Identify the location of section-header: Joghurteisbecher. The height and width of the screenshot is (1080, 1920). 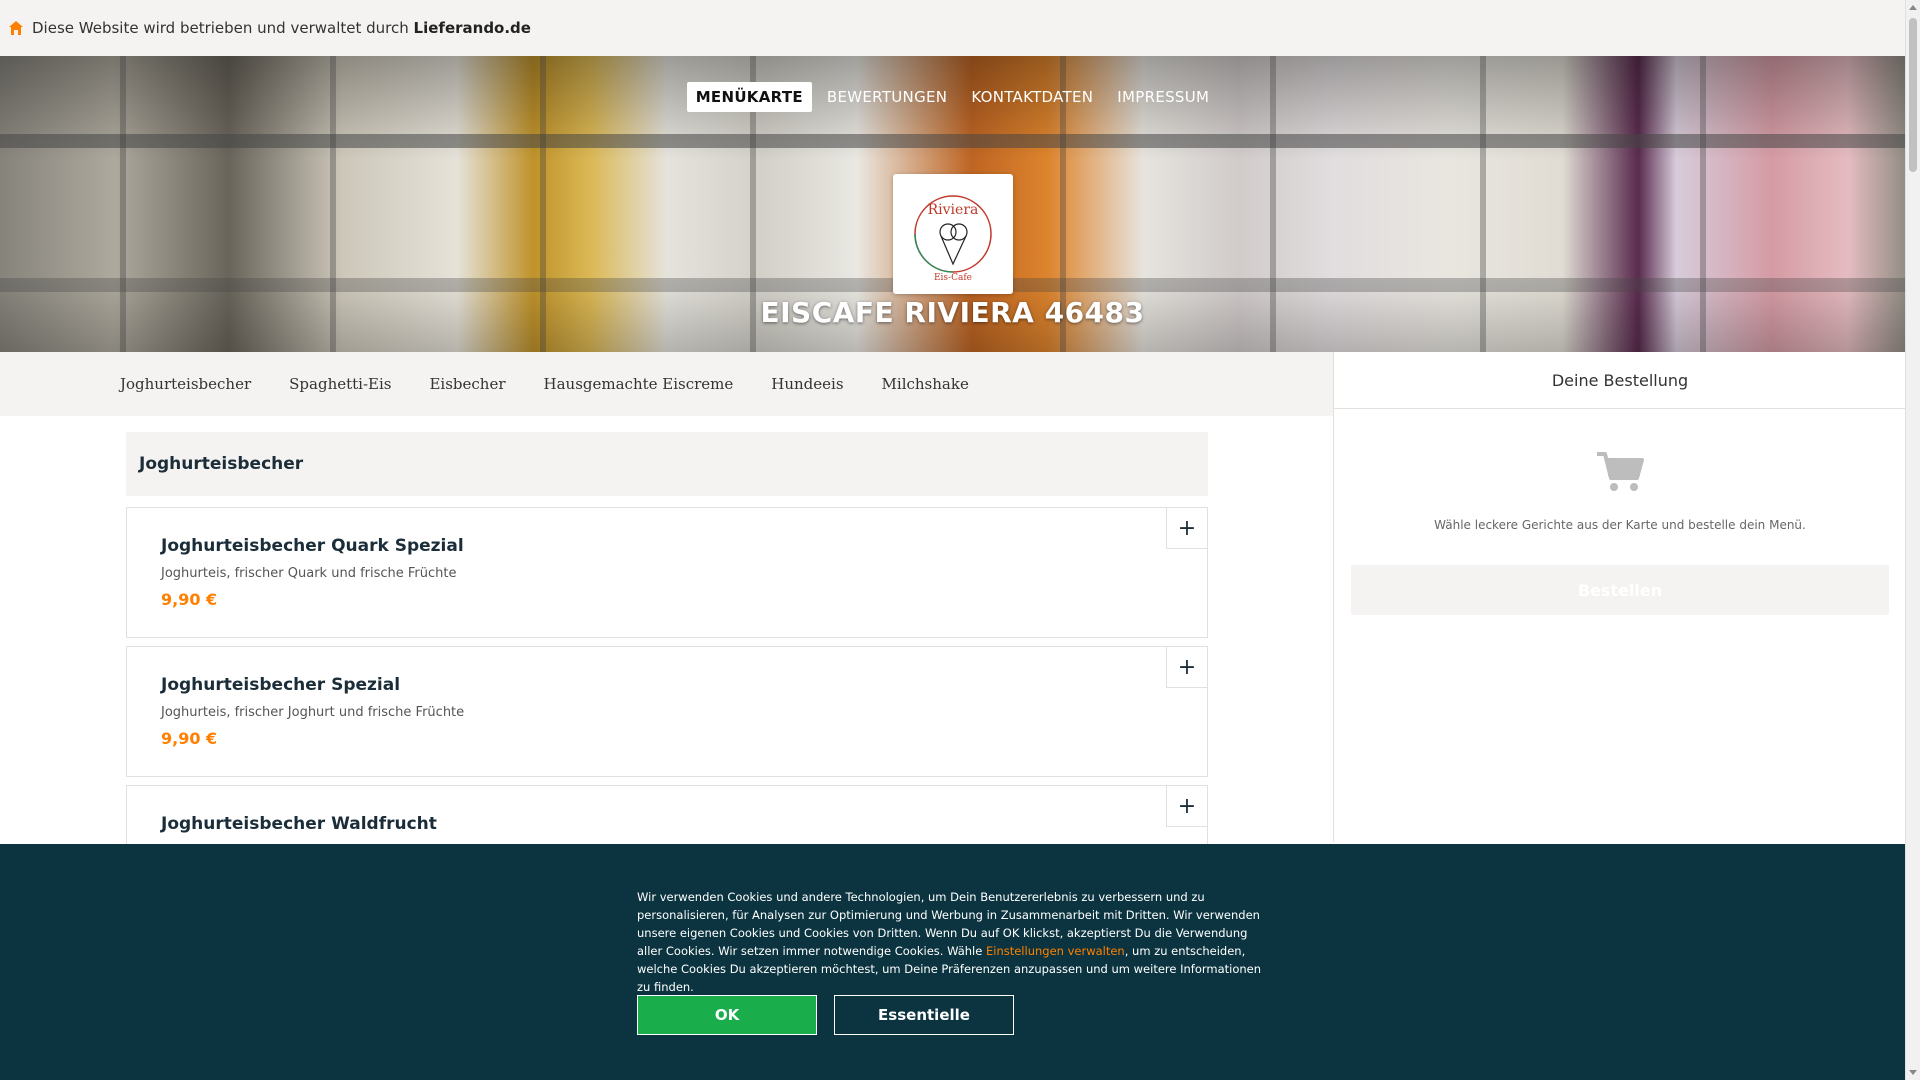
(667, 464).